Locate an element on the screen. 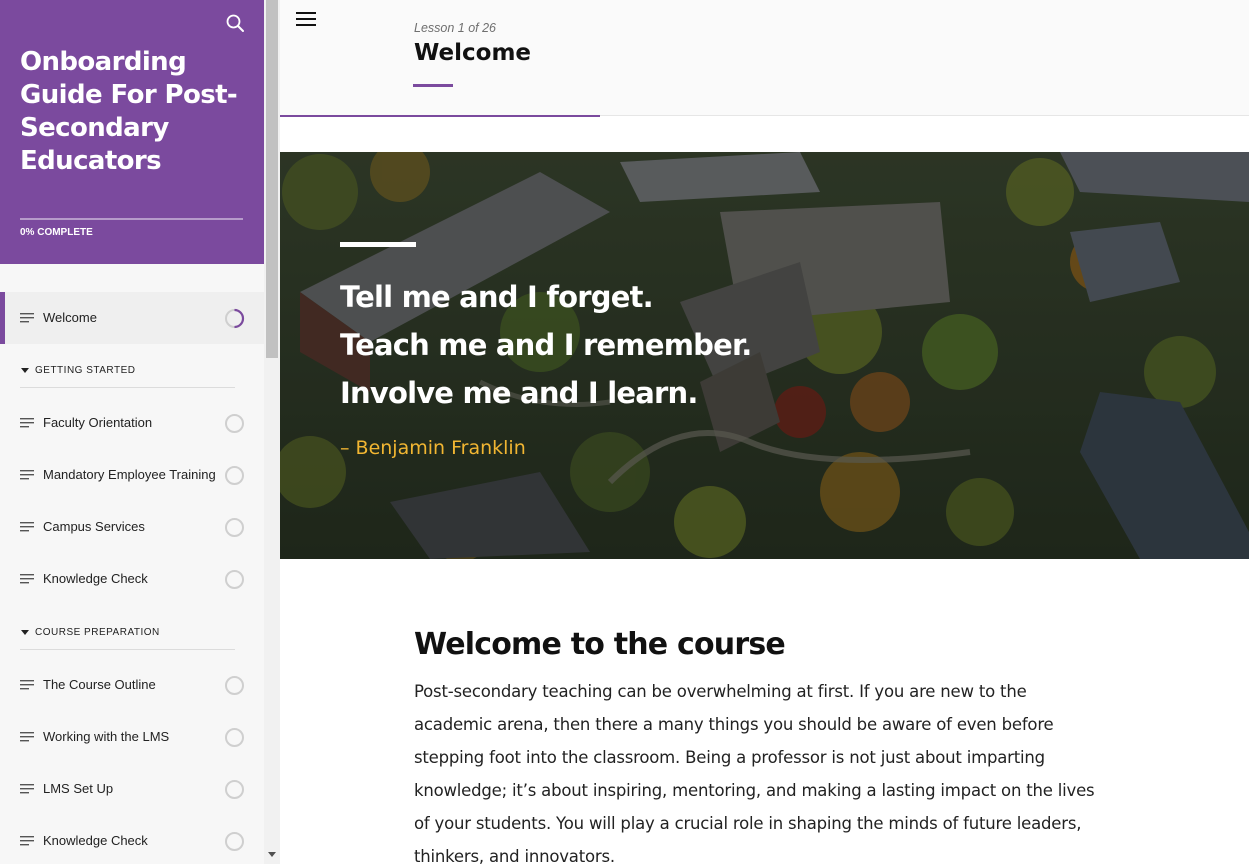 Image resolution: width=1249 pixels, height=864 pixels. scrollbar-thumb is located at coordinates (272, 179).